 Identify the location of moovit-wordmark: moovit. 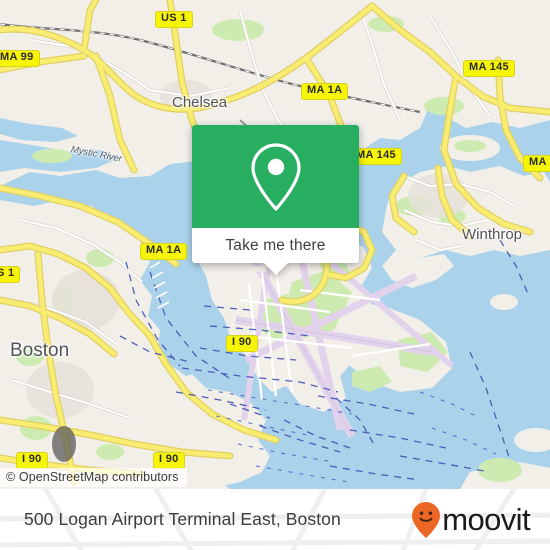
(486, 519).